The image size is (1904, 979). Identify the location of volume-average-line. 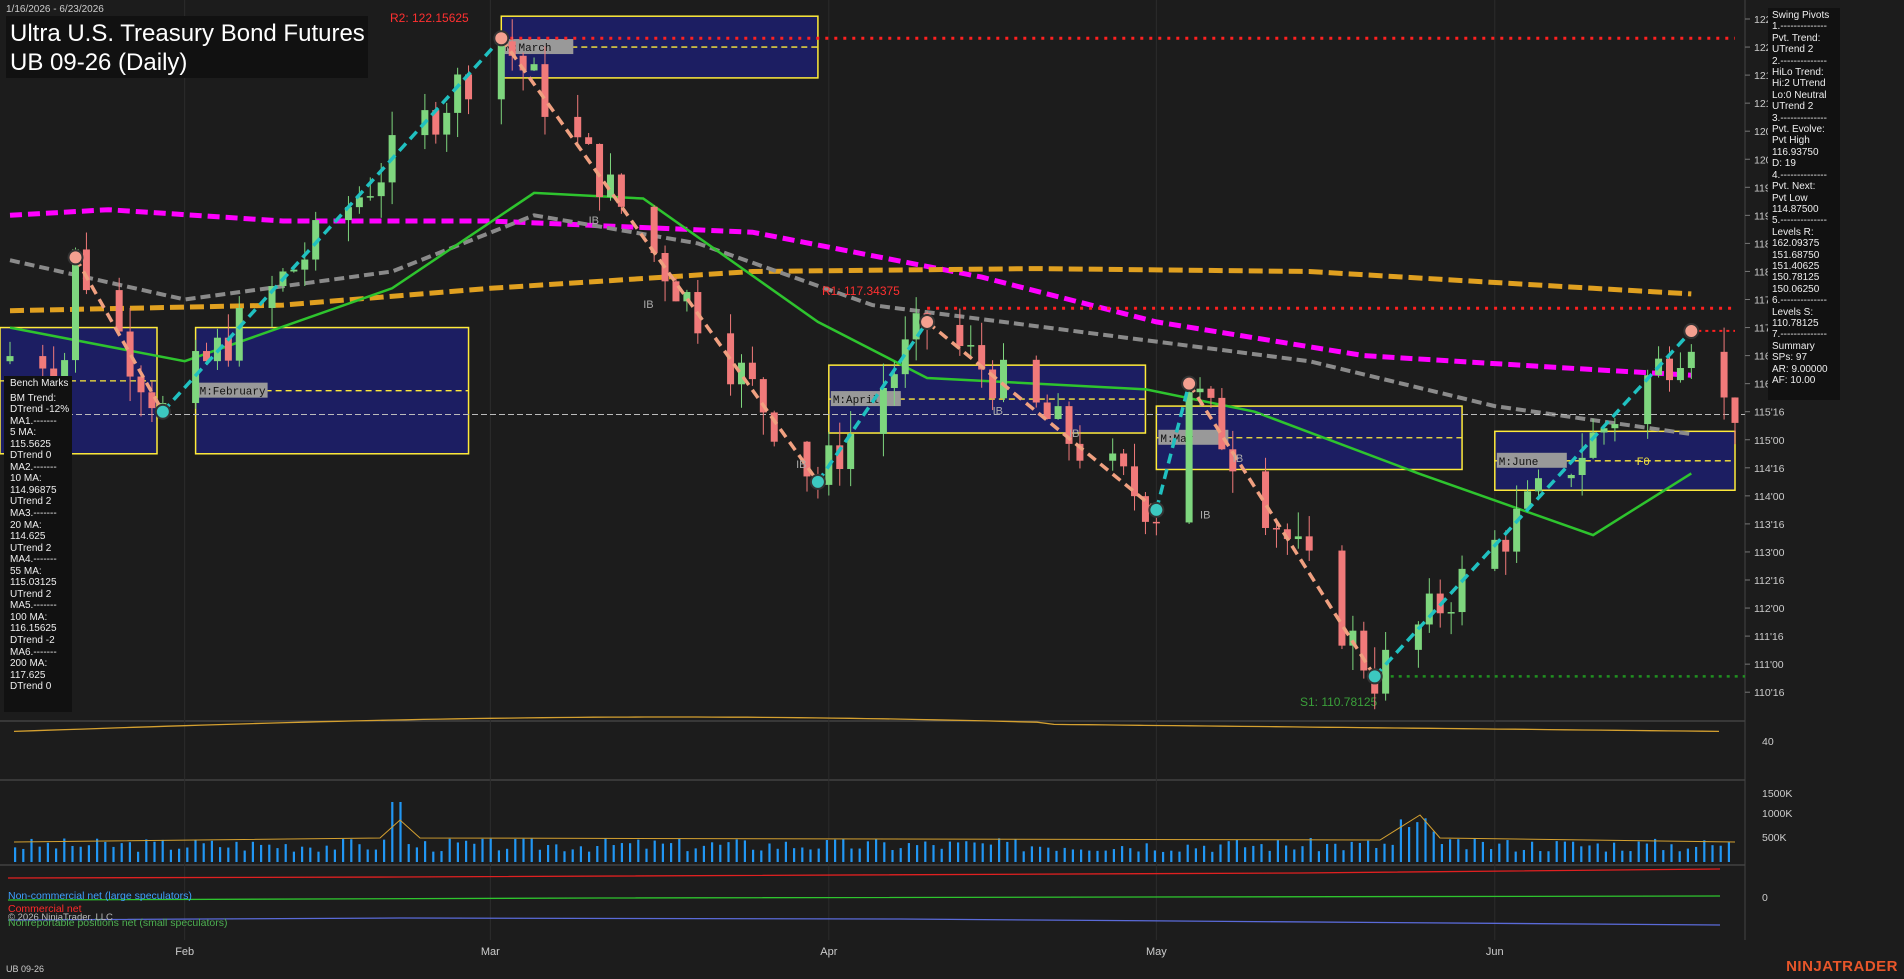
(874, 828).